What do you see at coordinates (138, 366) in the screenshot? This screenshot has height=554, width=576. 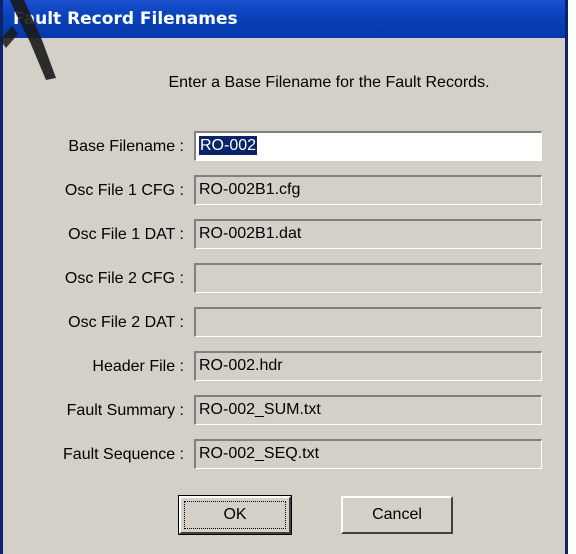 I see `header-file-label: Header File :` at bounding box center [138, 366].